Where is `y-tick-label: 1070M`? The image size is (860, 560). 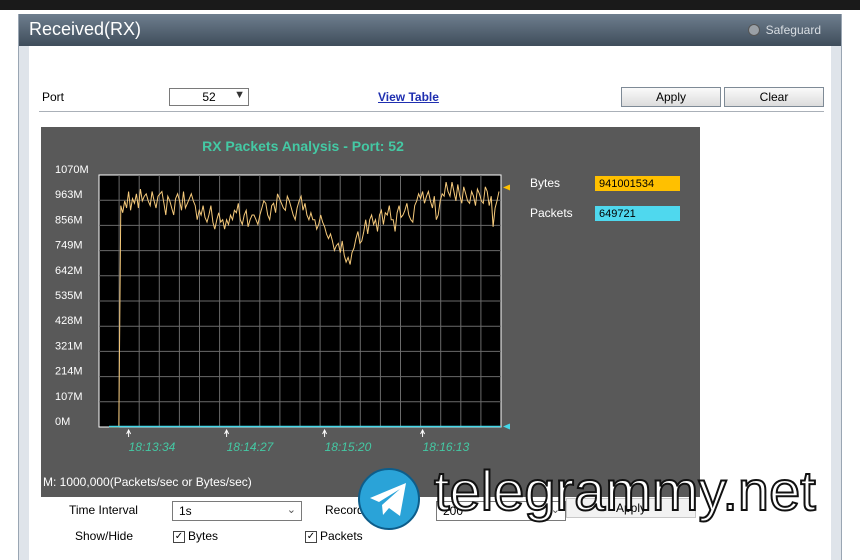
y-tick-label: 1070M is located at coordinates (72, 170).